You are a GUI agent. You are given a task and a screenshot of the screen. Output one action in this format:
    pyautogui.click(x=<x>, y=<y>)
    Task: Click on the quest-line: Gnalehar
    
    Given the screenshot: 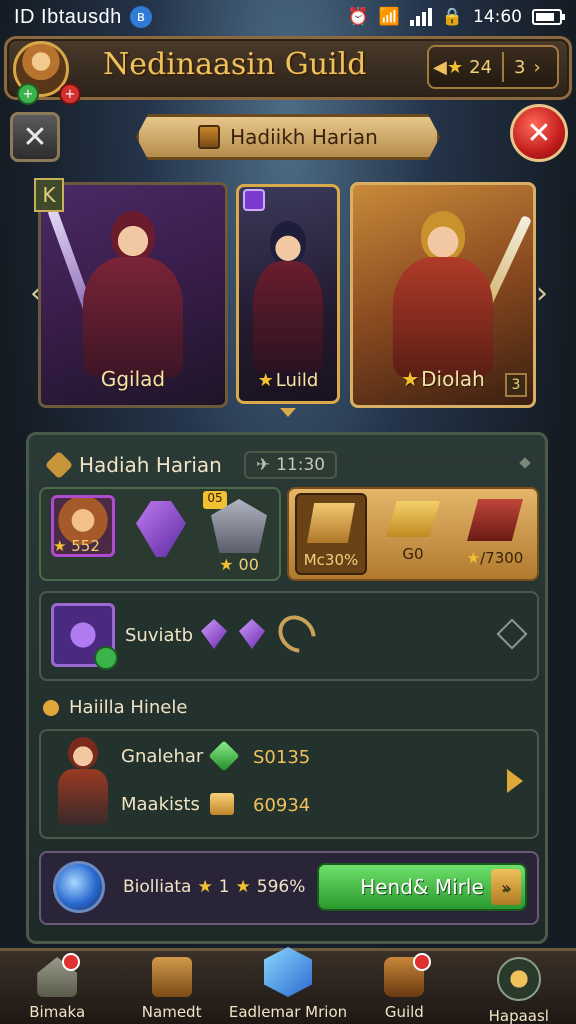 What is the action you would take?
    pyautogui.click(x=180, y=756)
    